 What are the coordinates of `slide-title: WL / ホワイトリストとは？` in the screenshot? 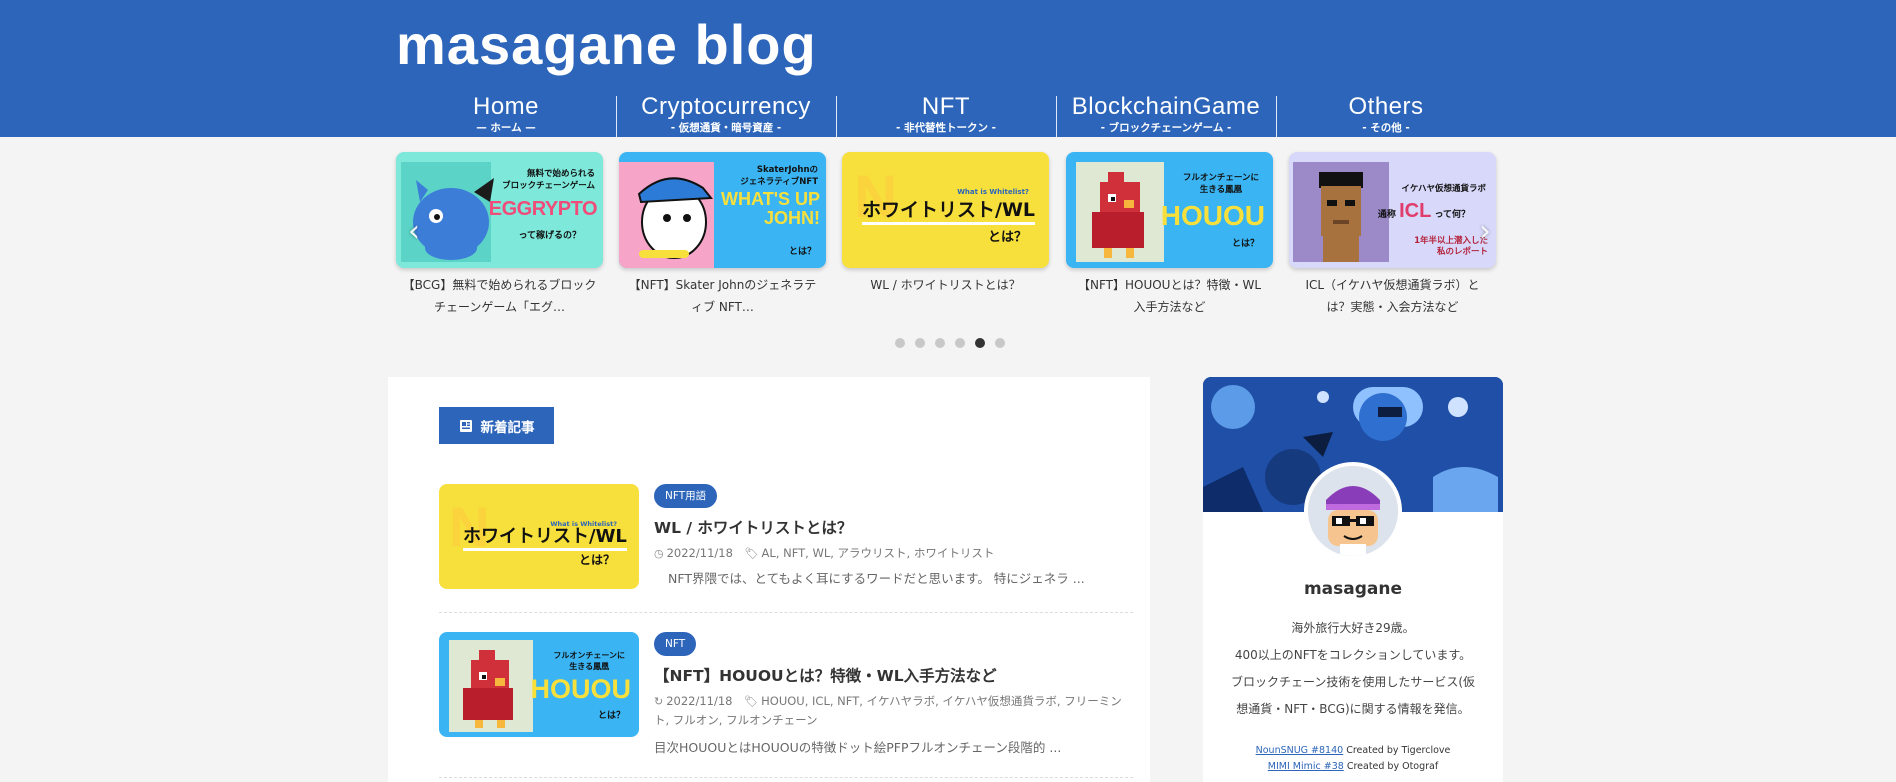 It's located at (945, 285).